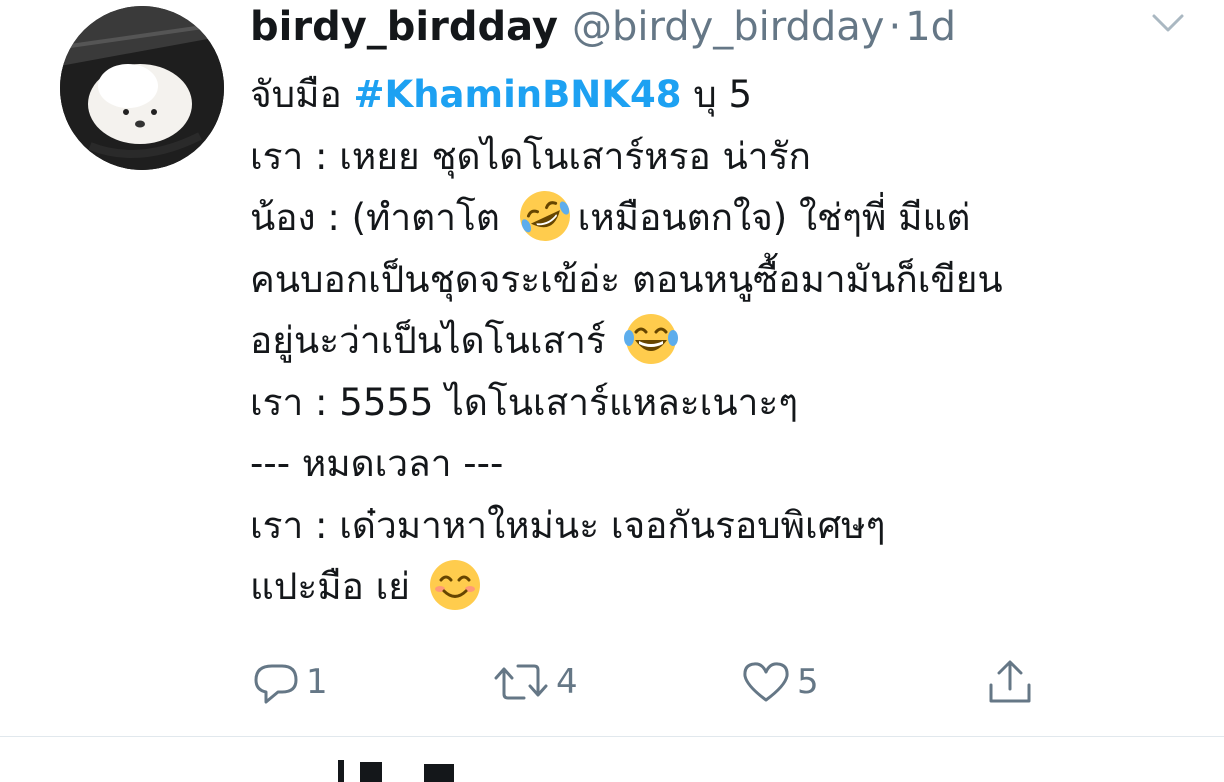  What do you see at coordinates (1168, 23) in the screenshot?
I see `chevron-down-icon` at bounding box center [1168, 23].